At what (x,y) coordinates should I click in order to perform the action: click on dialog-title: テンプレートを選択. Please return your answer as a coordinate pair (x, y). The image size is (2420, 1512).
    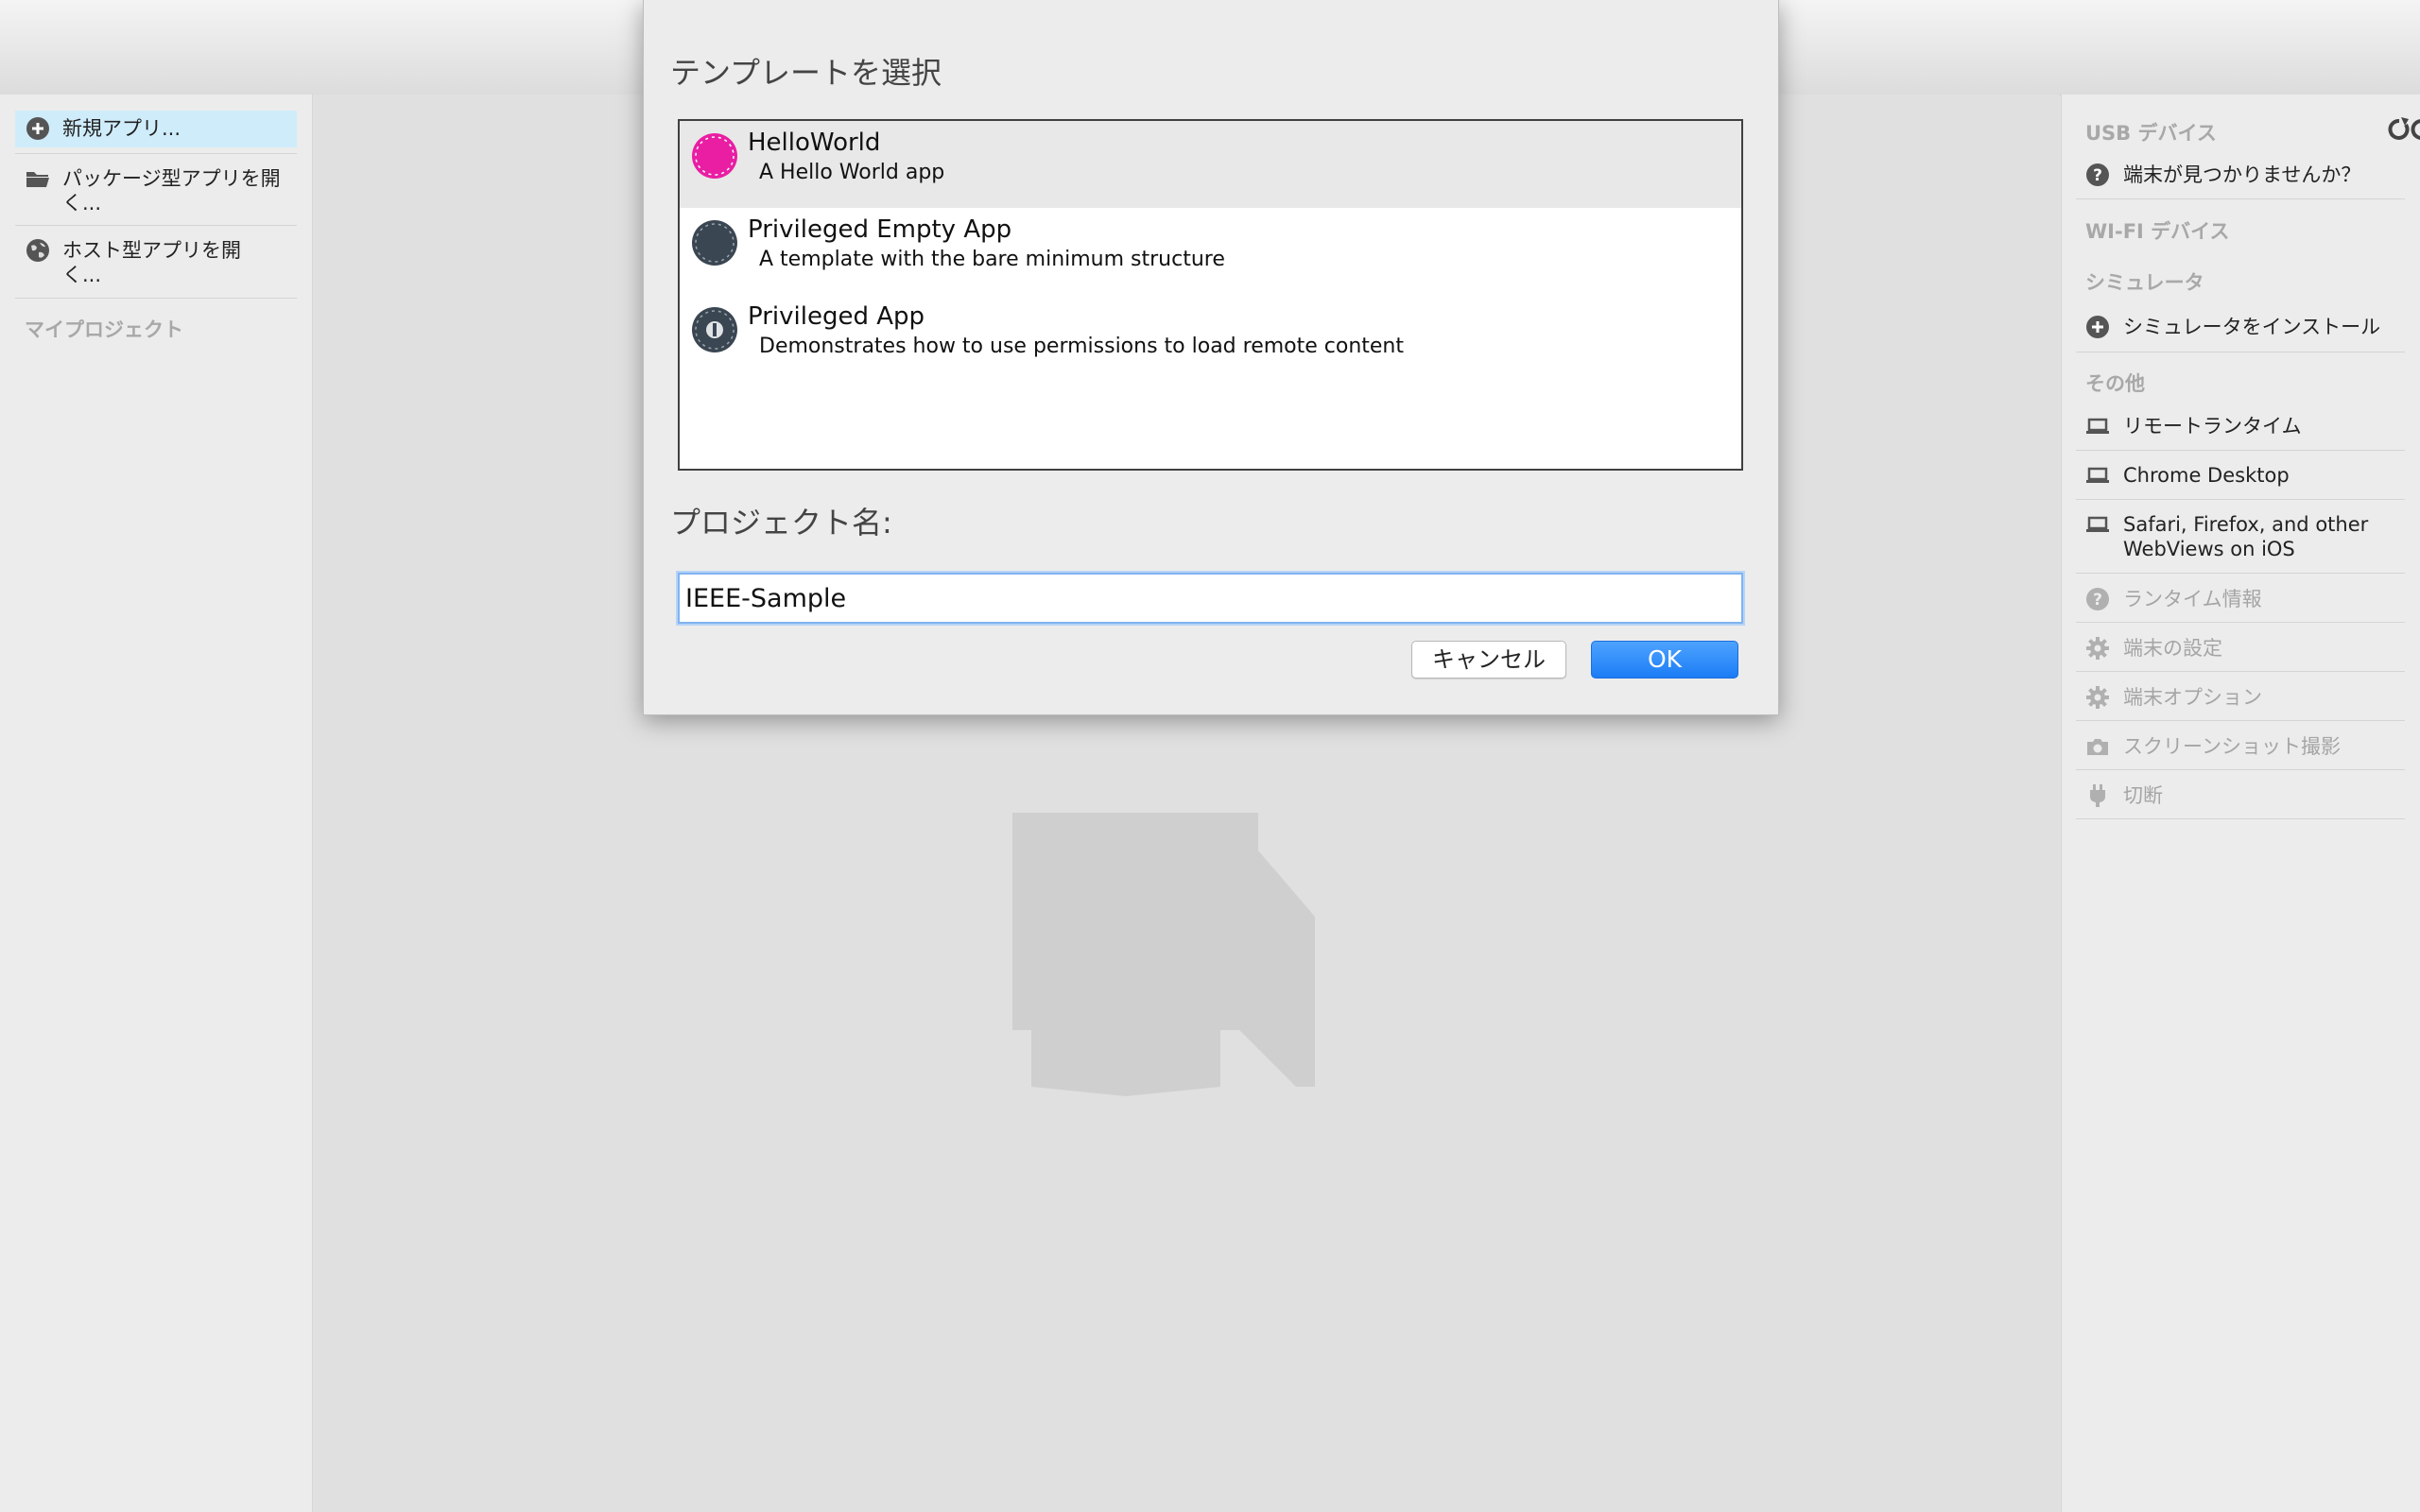
    Looking at the image, I should click on (806, 73).